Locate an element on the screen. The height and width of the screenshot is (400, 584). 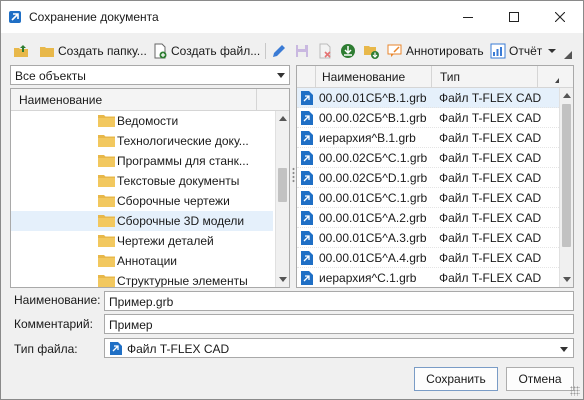
toolbar-overflow-icon is located at coordinates (568, 55).